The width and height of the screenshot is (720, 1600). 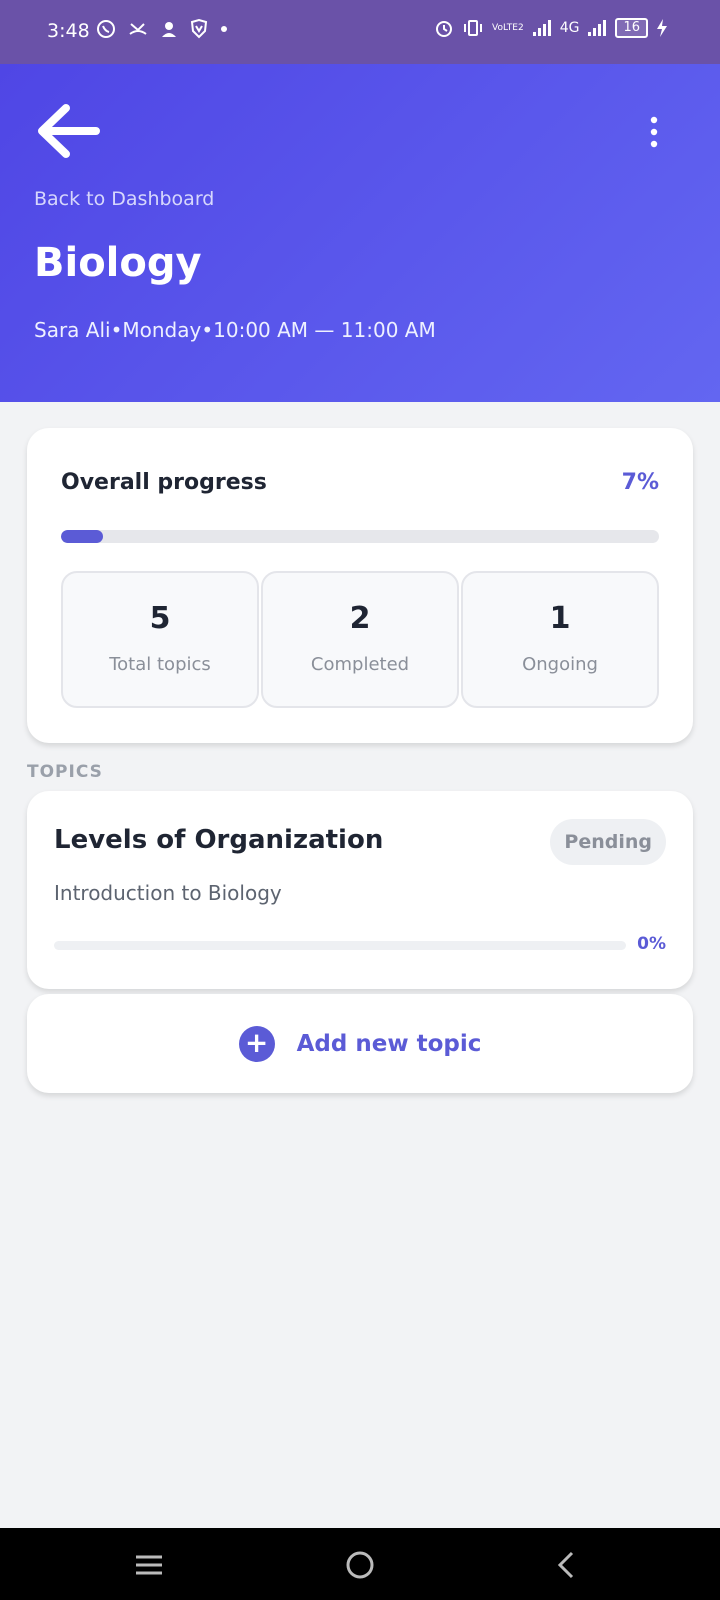 I want to click on battery-indicator: 16, so click(x=631, y=28).